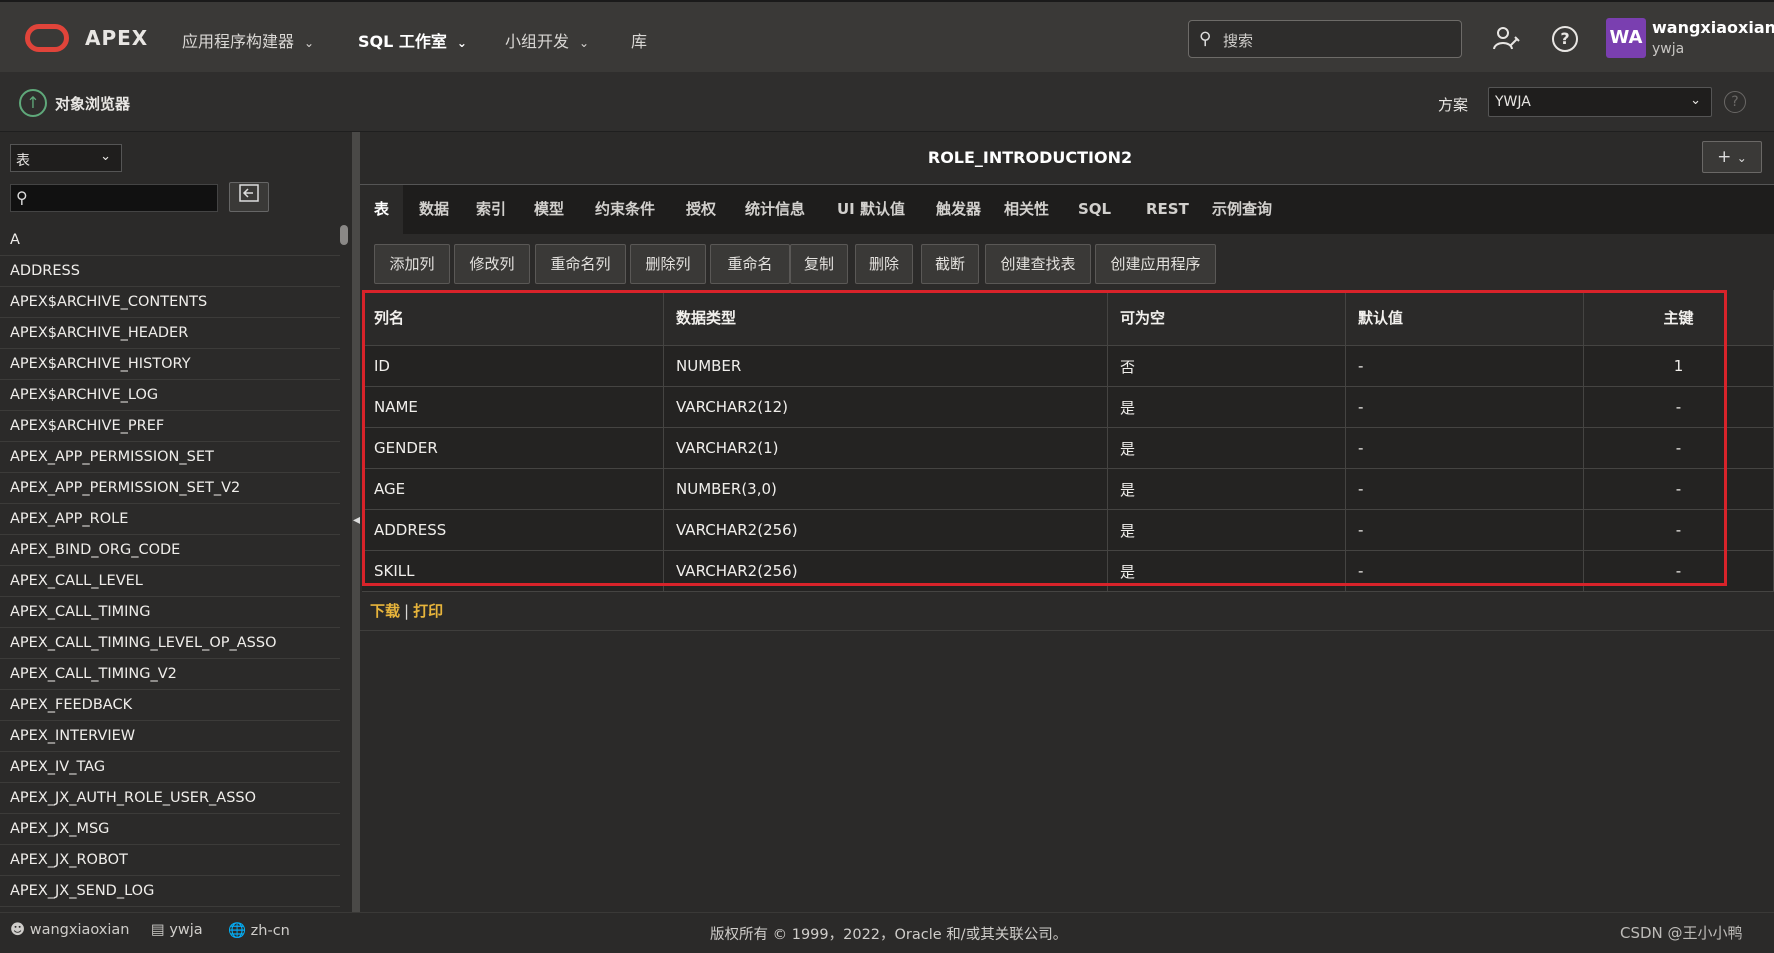 The width and height of the screenshot is (1774, 953). Describe the element at coordinates (1465, 317) in the screenshot. I see `column-header: 默认值` at that location.